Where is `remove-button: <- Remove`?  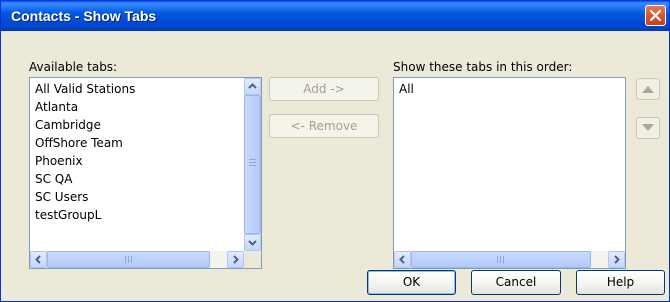
remove-button: <- Remove is located at coordinates (324, 126).